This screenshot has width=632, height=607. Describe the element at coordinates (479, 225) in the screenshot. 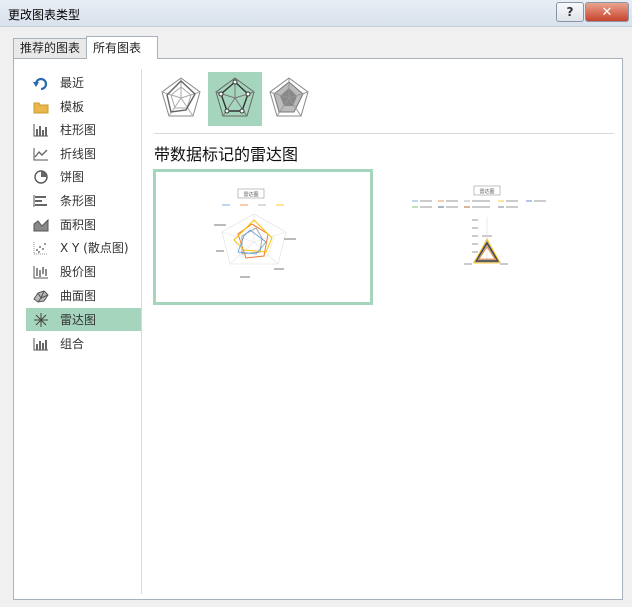

I see `radar-preview-chart-alt: 雷达图` at that location.